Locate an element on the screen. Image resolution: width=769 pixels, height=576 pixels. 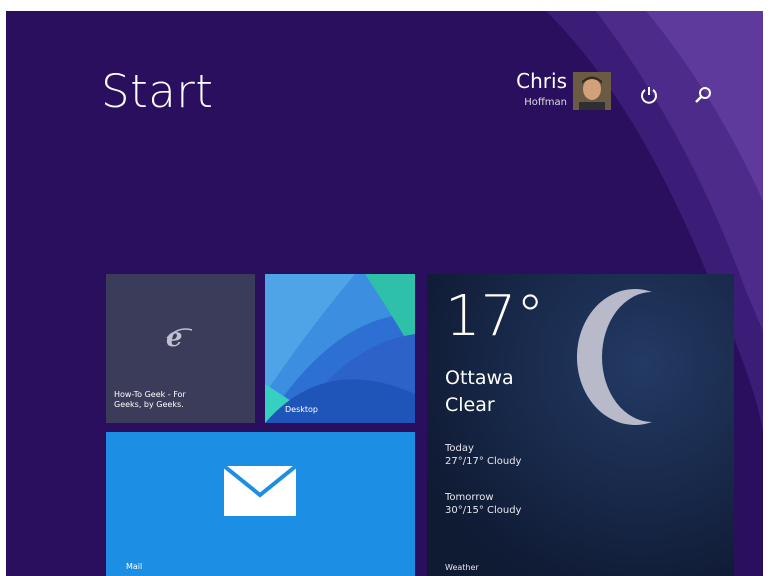
power-icon is located at coordinates (649, 95).